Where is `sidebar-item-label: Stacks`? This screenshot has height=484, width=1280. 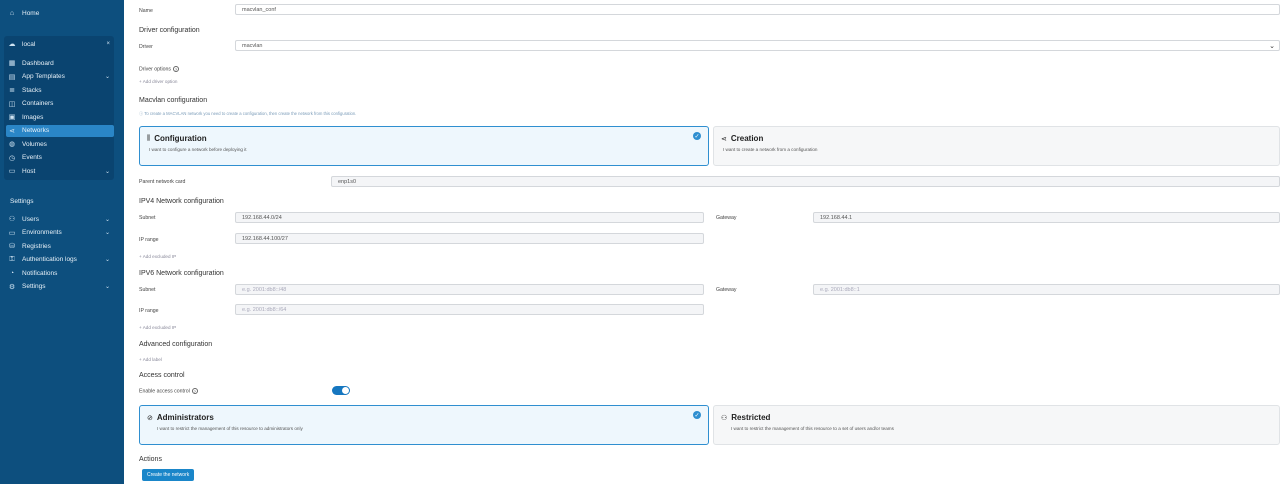
sidebar-item-label: Stacks is located at coordinates (32, 90).